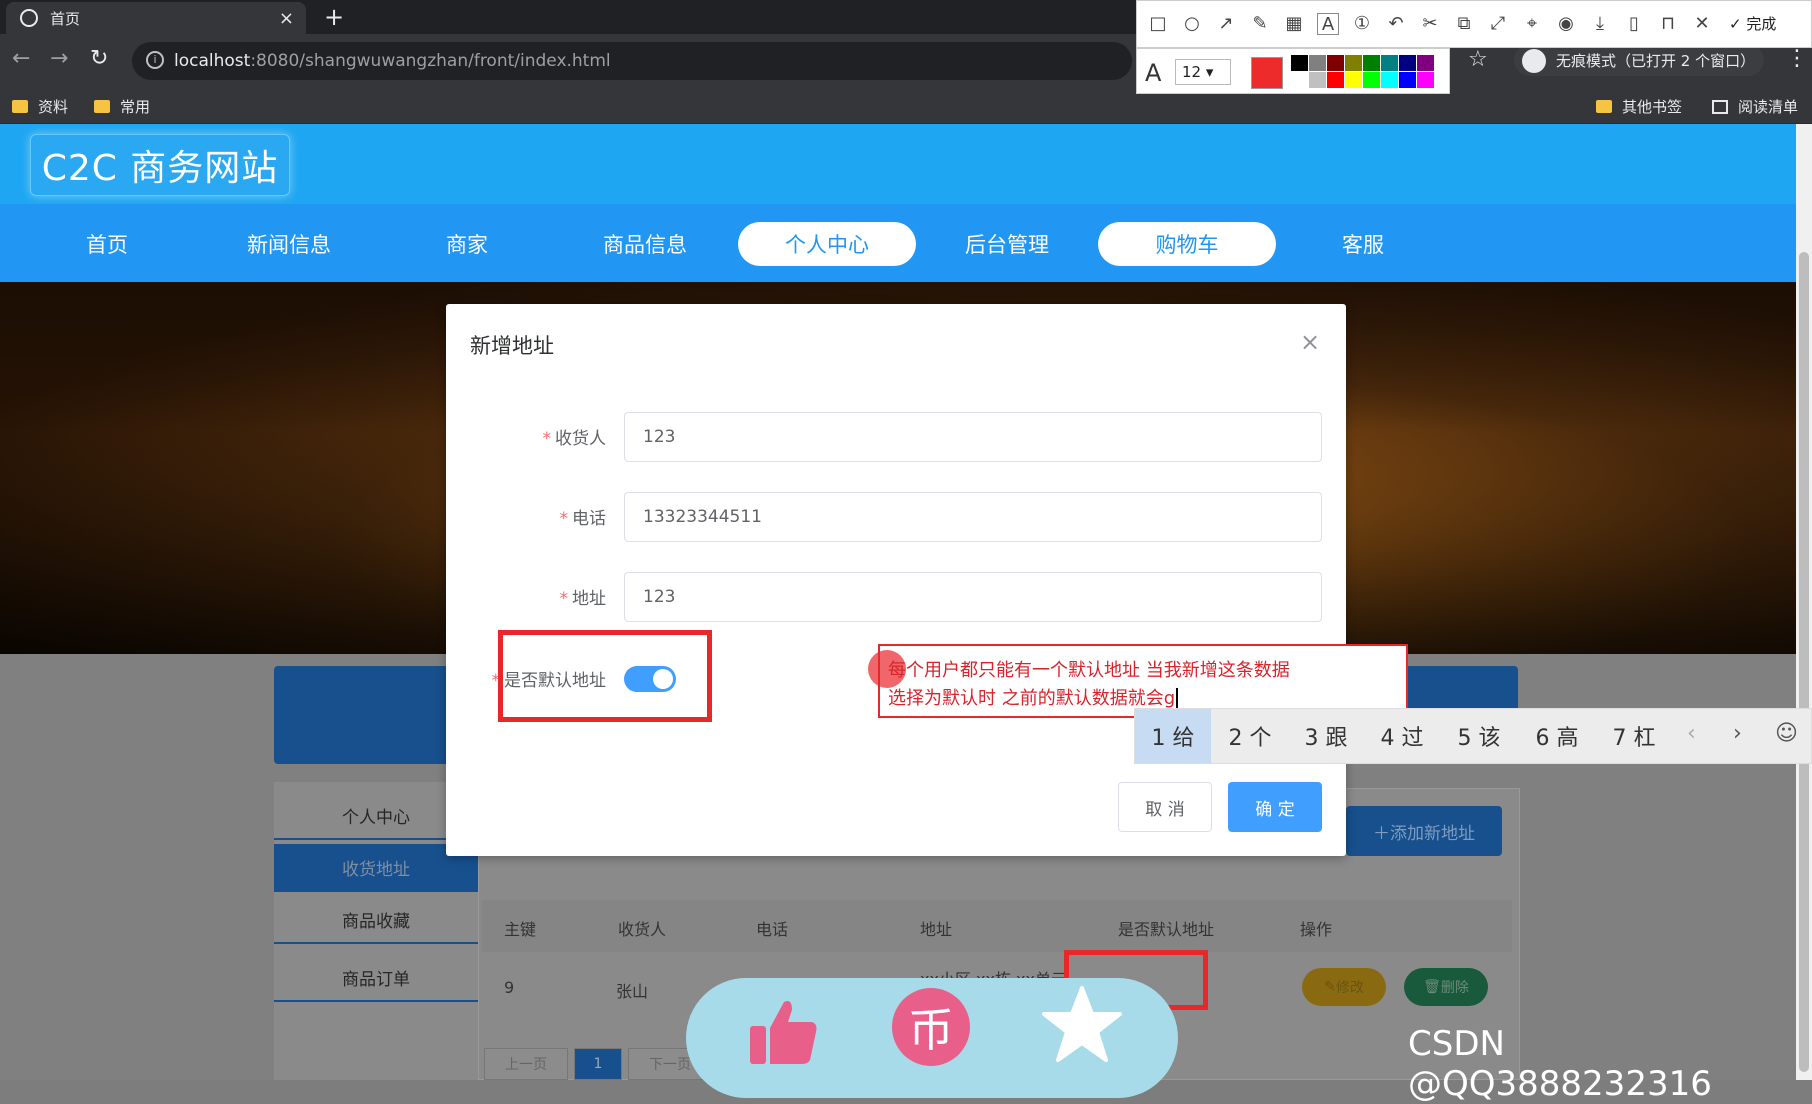  I want to click on mosaic-tool-icon: ▦, so click(1294, 24).